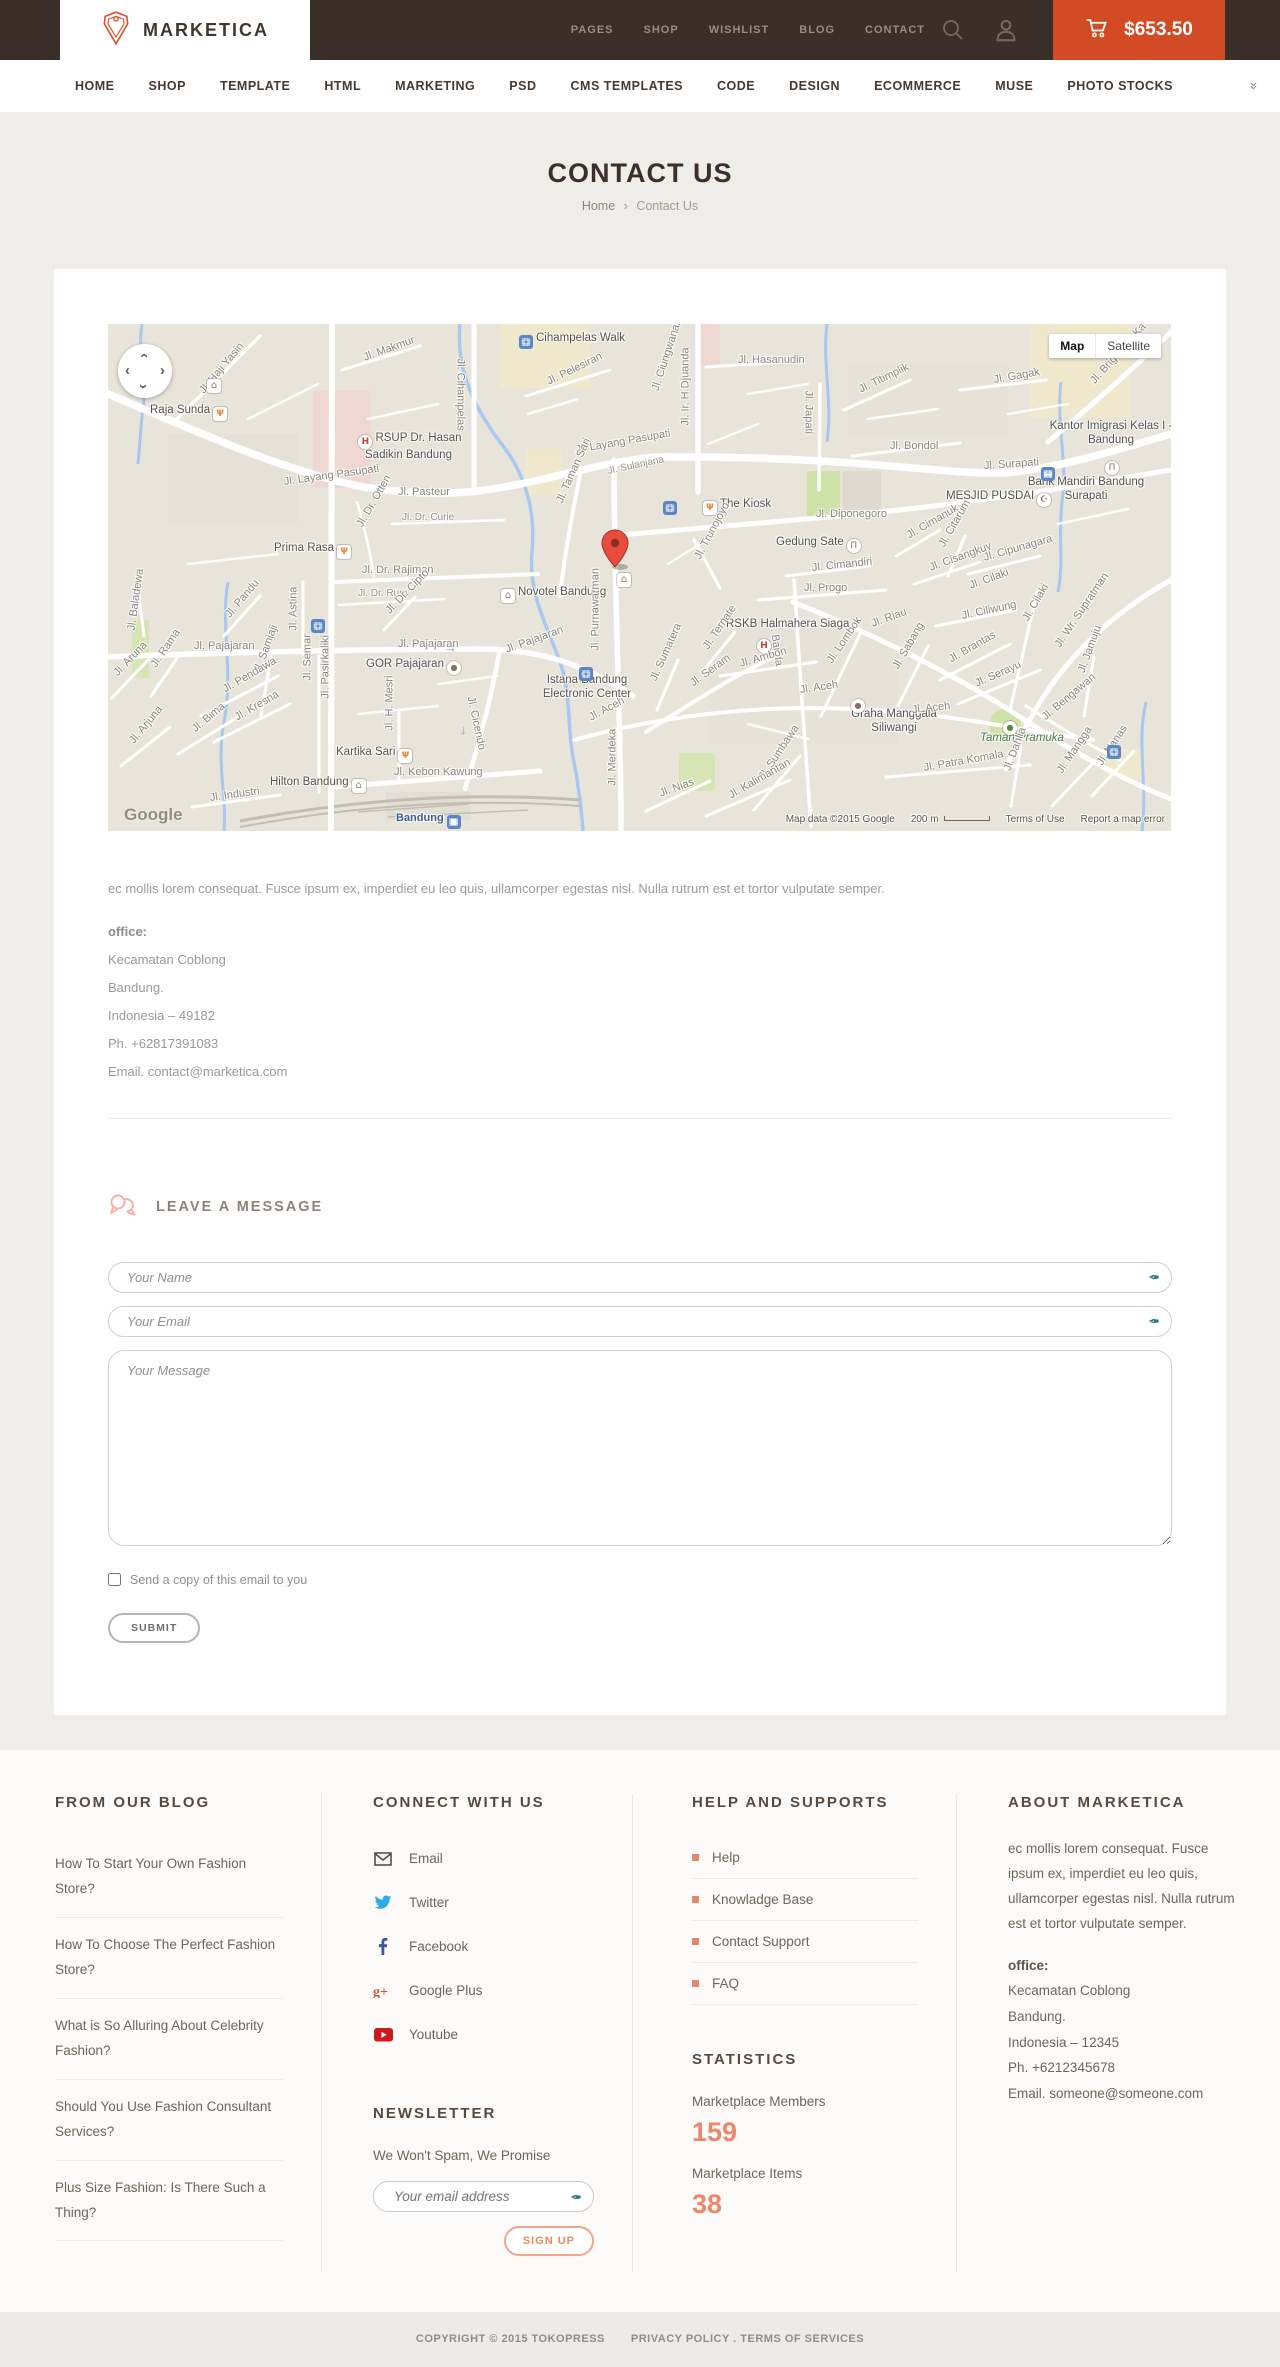 The image size is (1280, 2367). Describe the element at coordinates (1014, 86) in the screenshot. I see `menu-item-muse: MUSE` at that location.